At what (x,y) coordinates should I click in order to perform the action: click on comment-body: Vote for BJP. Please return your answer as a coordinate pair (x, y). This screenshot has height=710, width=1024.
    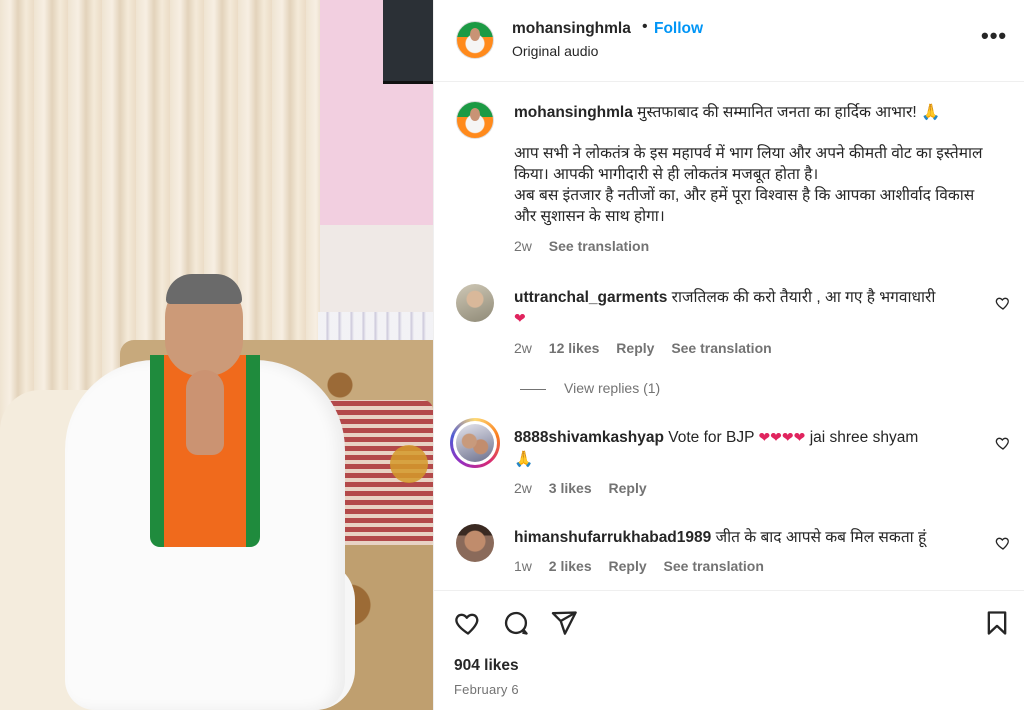
    Looking at the image, I should click on (711, 437).